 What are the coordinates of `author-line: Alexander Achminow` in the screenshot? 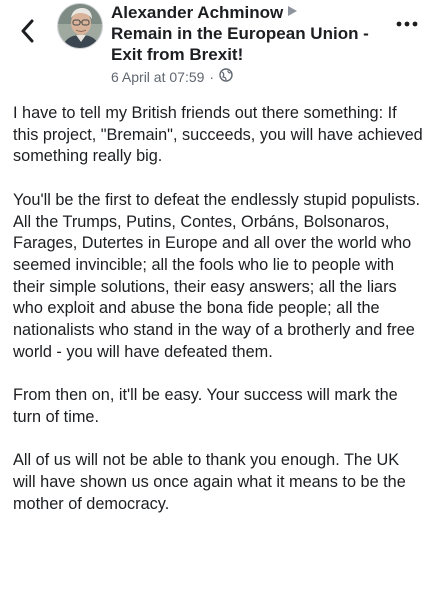 It's located at (246, 12).